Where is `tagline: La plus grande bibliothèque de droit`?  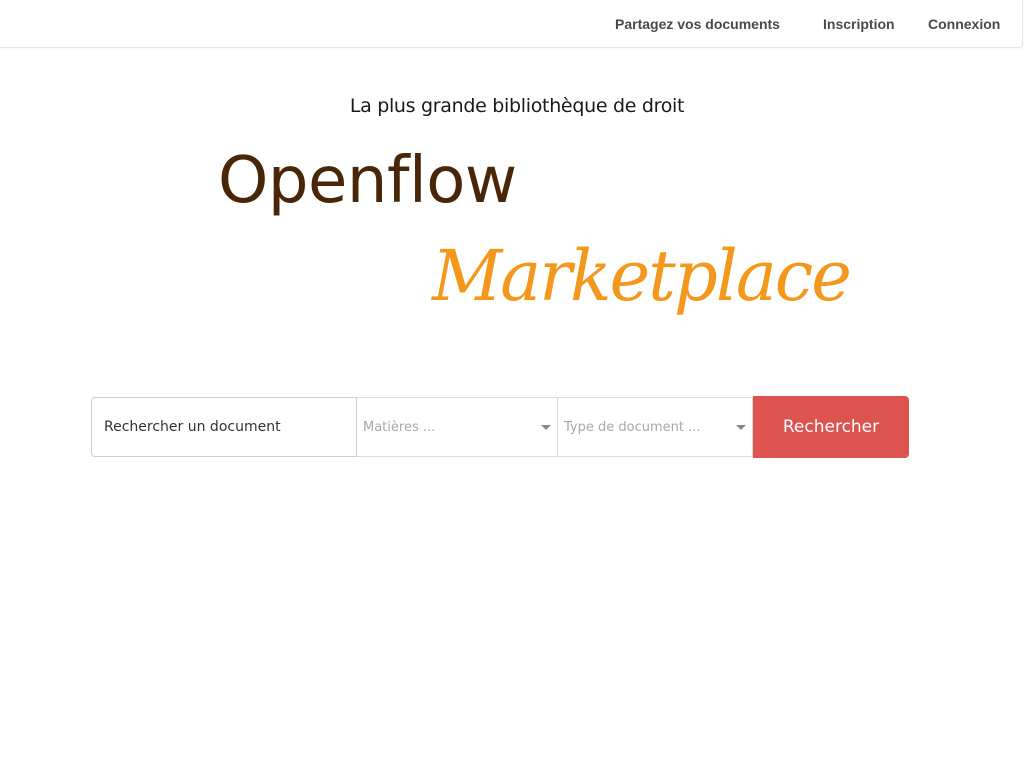
tagline: La plus grande bibliothèque de droit is located at coordinates (517, 106).